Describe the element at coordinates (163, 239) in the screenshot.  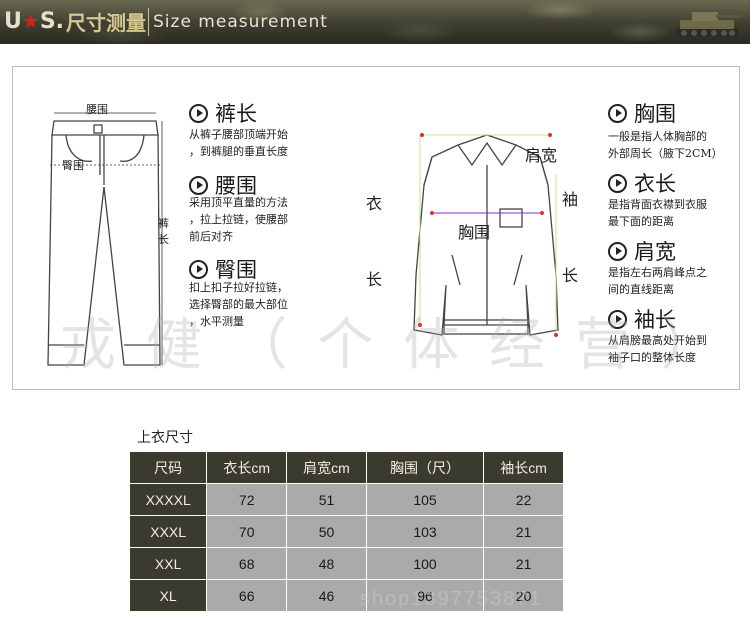
I see `pants-length-label-2: 长` at that location.